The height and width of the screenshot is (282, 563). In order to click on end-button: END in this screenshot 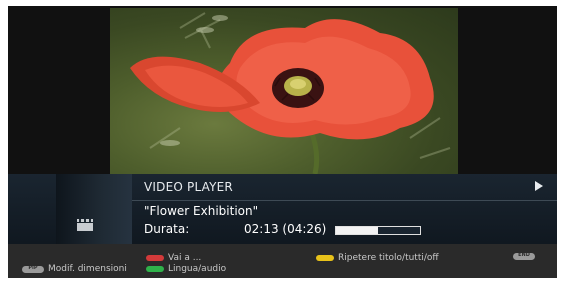, I will do `click(526, 256)`.